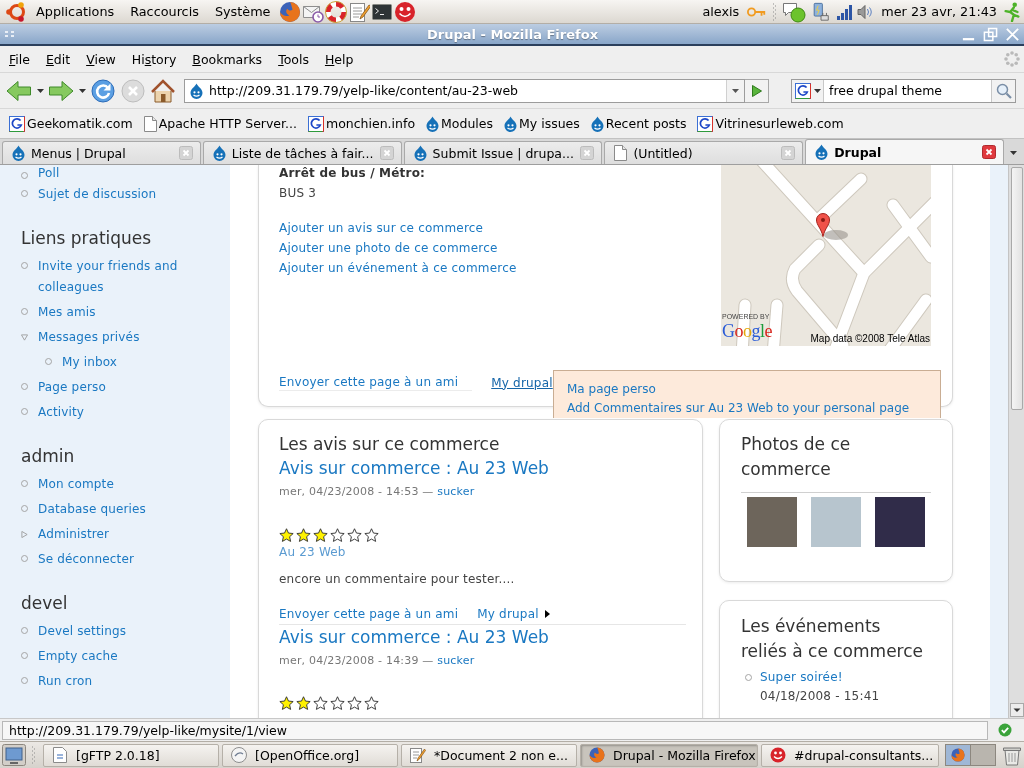 Image resolution: width=1024 pixels, height=768 pixels. Describe the element at coordinates (101, 59) in the screenshot. I see `menu-item: View` at that location.